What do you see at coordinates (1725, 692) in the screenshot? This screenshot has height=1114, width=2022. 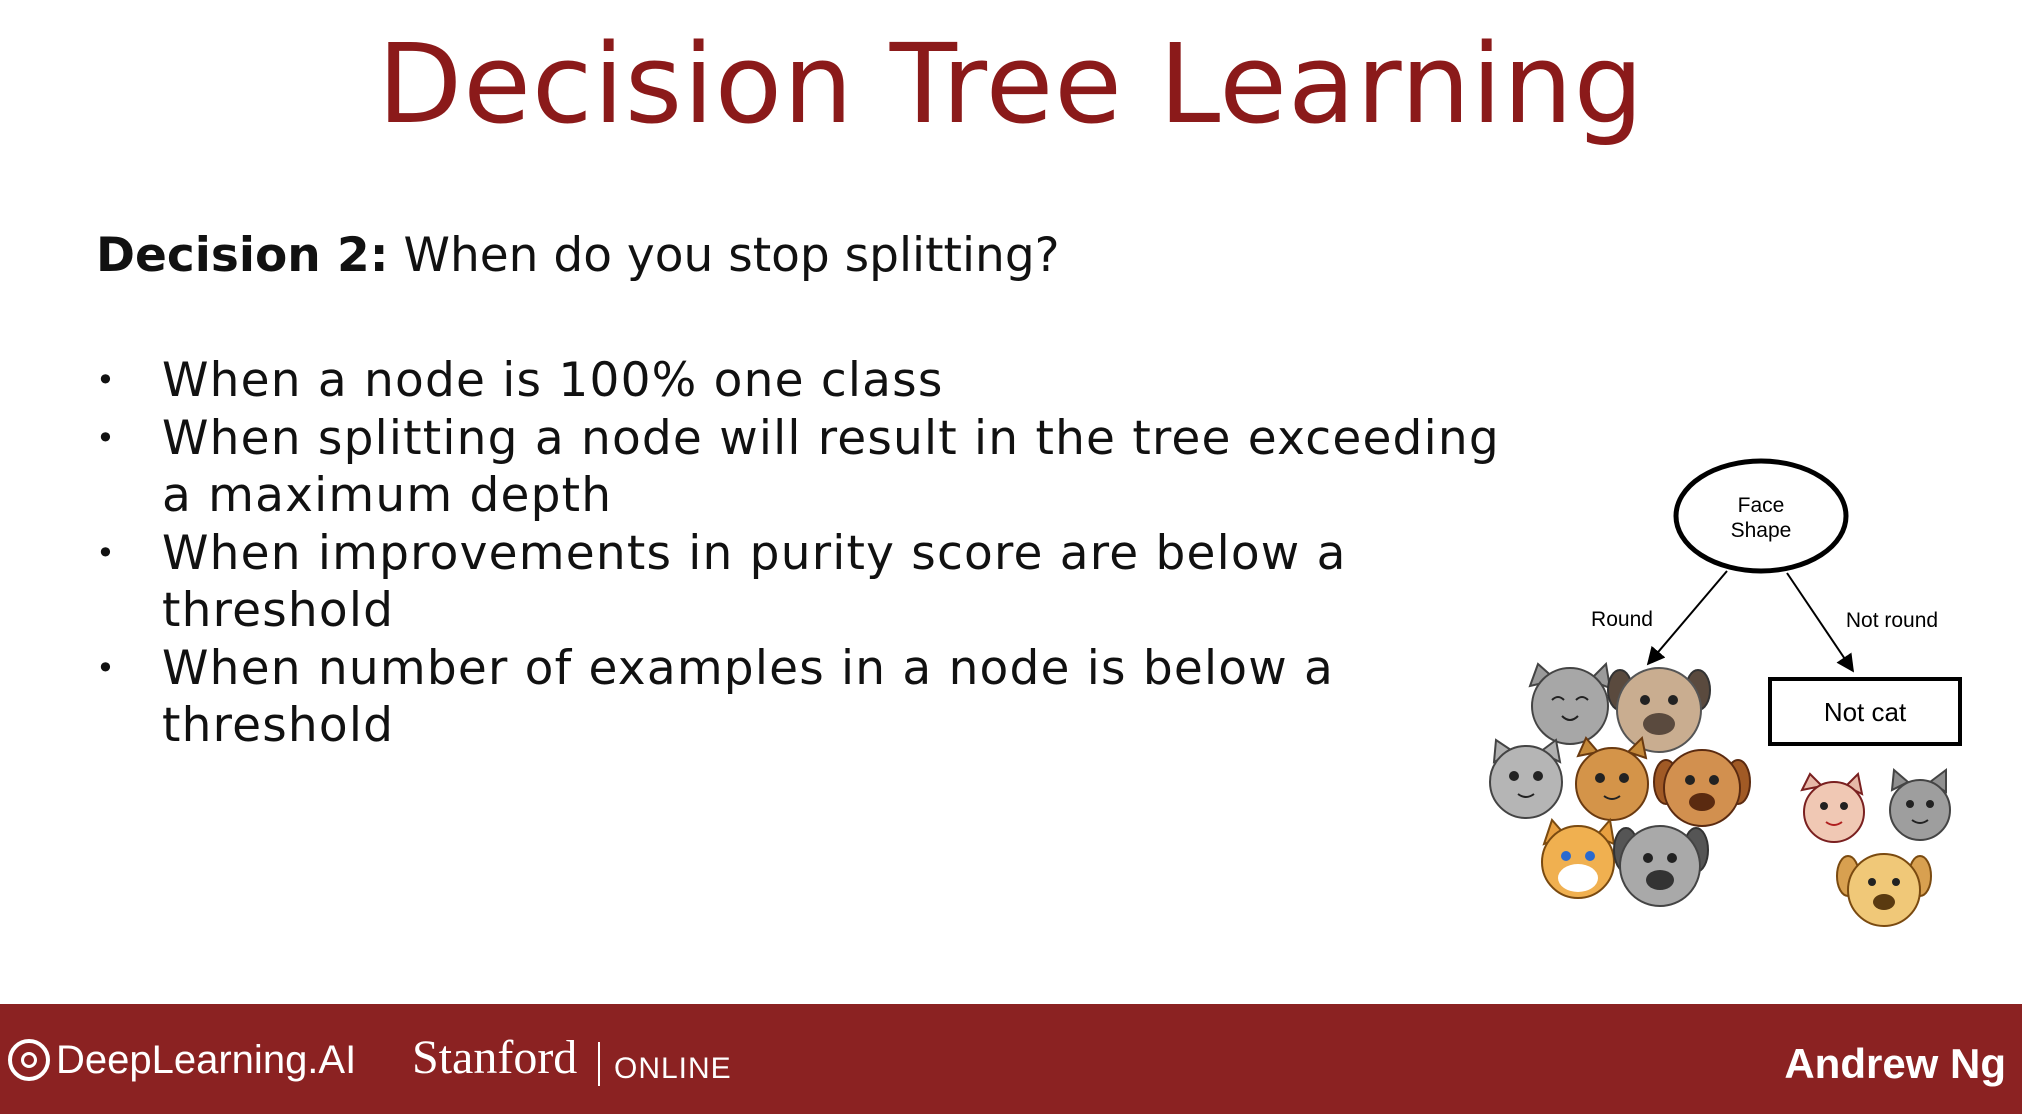 I see `decision-tree-diagram: Face Shape Round Not round Not cat` at bounding box center [1725, 692].